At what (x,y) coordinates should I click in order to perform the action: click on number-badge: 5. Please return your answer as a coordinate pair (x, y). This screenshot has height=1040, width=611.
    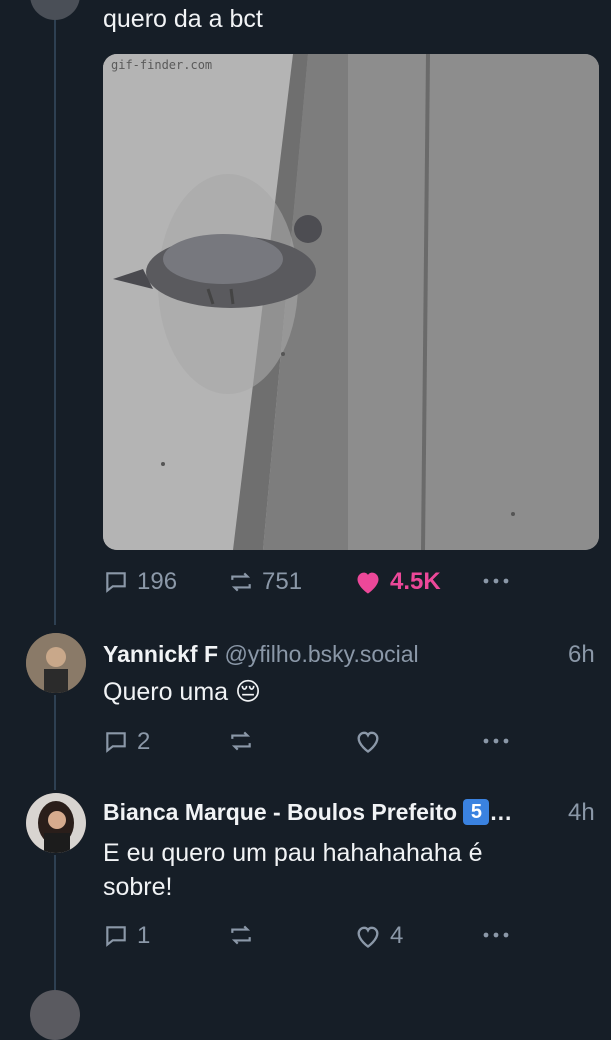
    Looking at the image, I should click on (476, 812).